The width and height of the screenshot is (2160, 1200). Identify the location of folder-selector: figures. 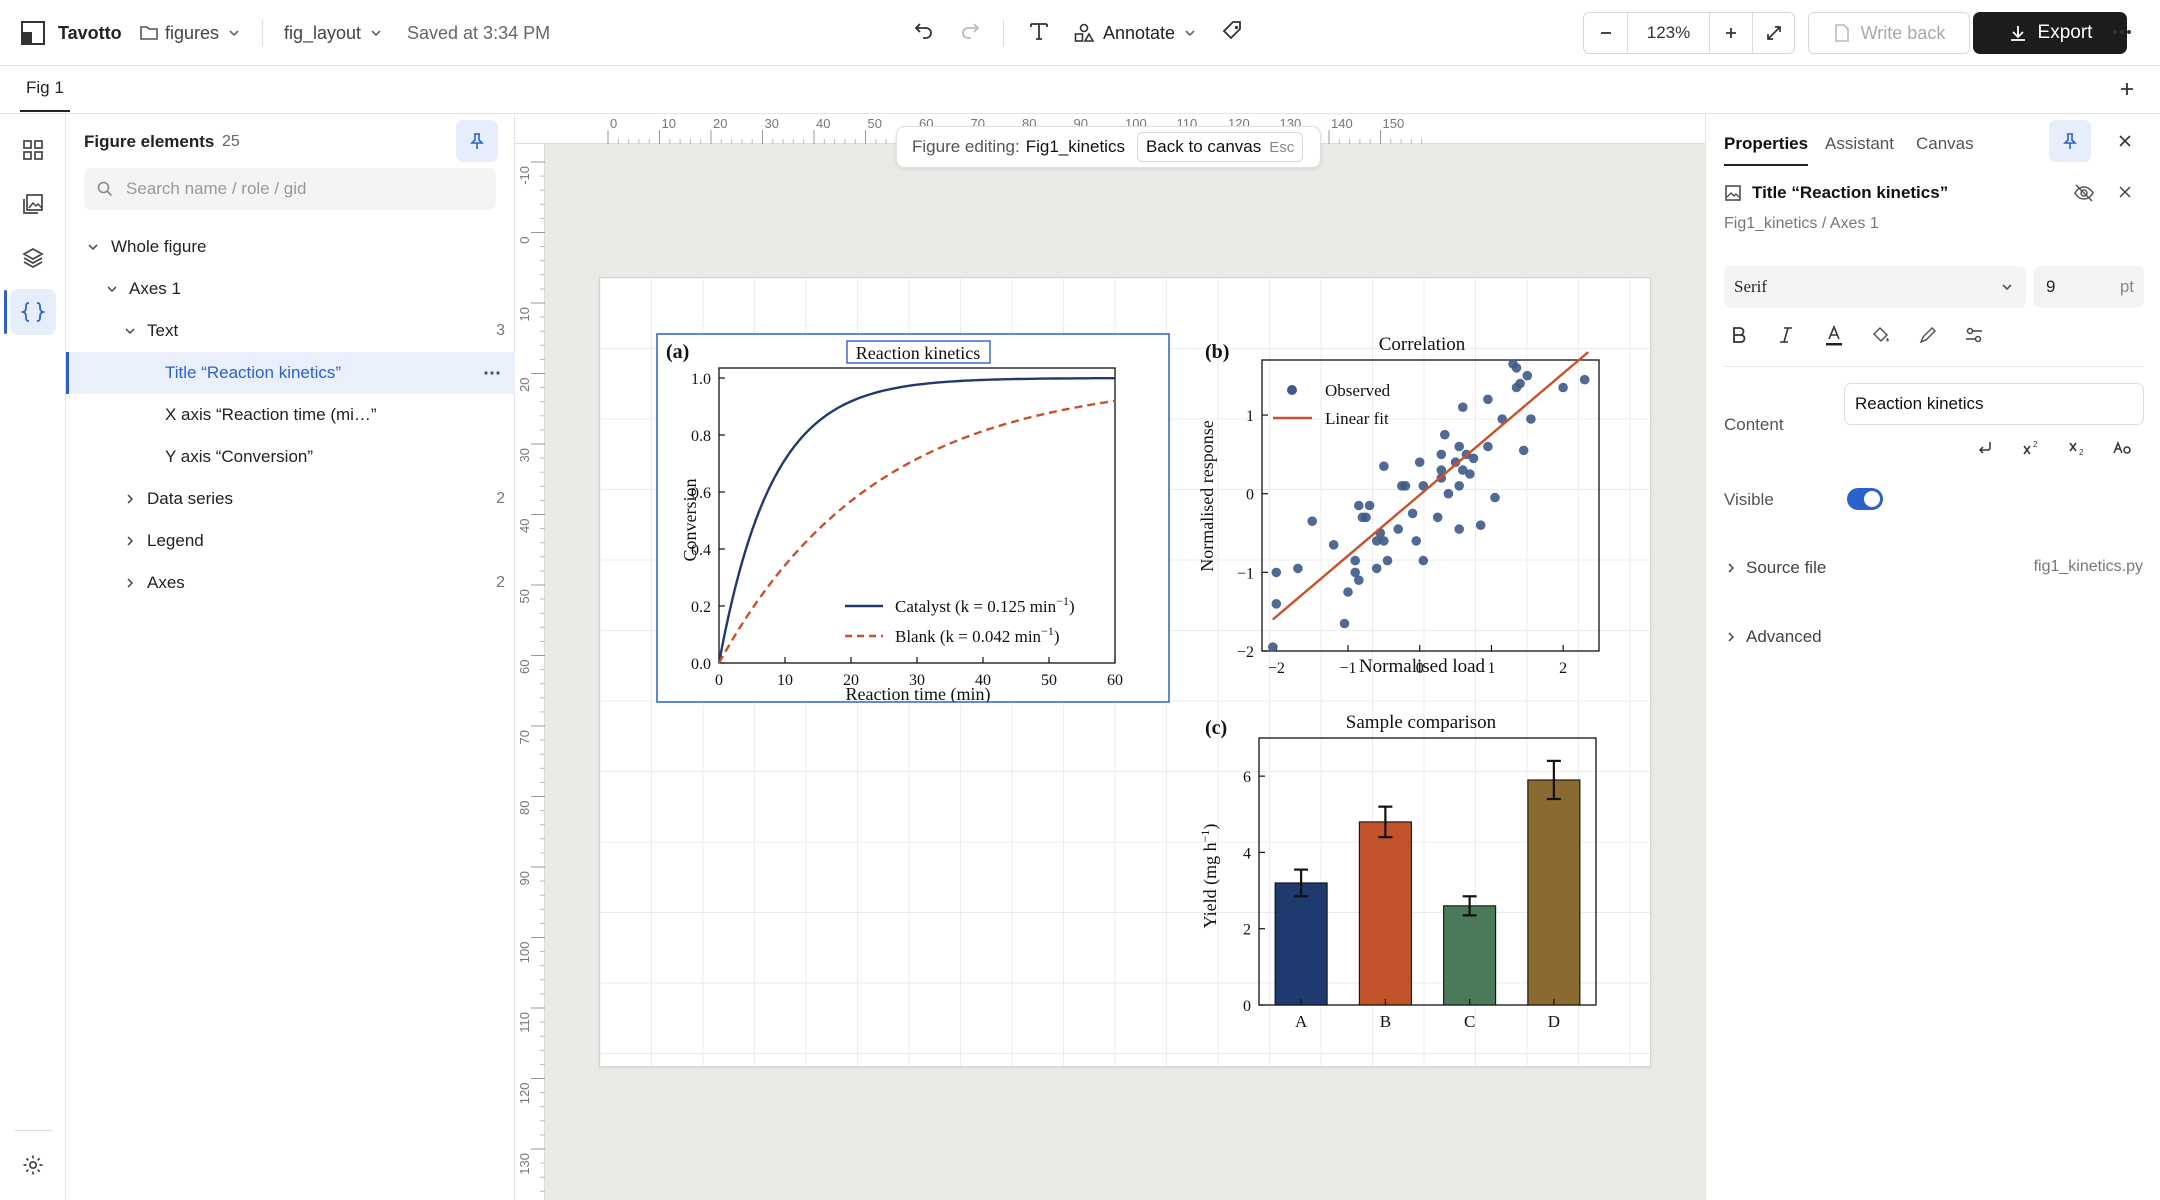
(190, 33).